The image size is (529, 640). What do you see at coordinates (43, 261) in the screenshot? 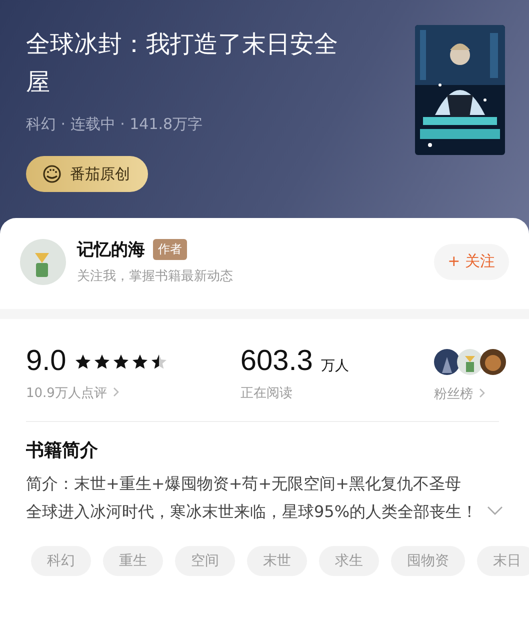
I see `author-avatar` at bounding box center [43, 261].